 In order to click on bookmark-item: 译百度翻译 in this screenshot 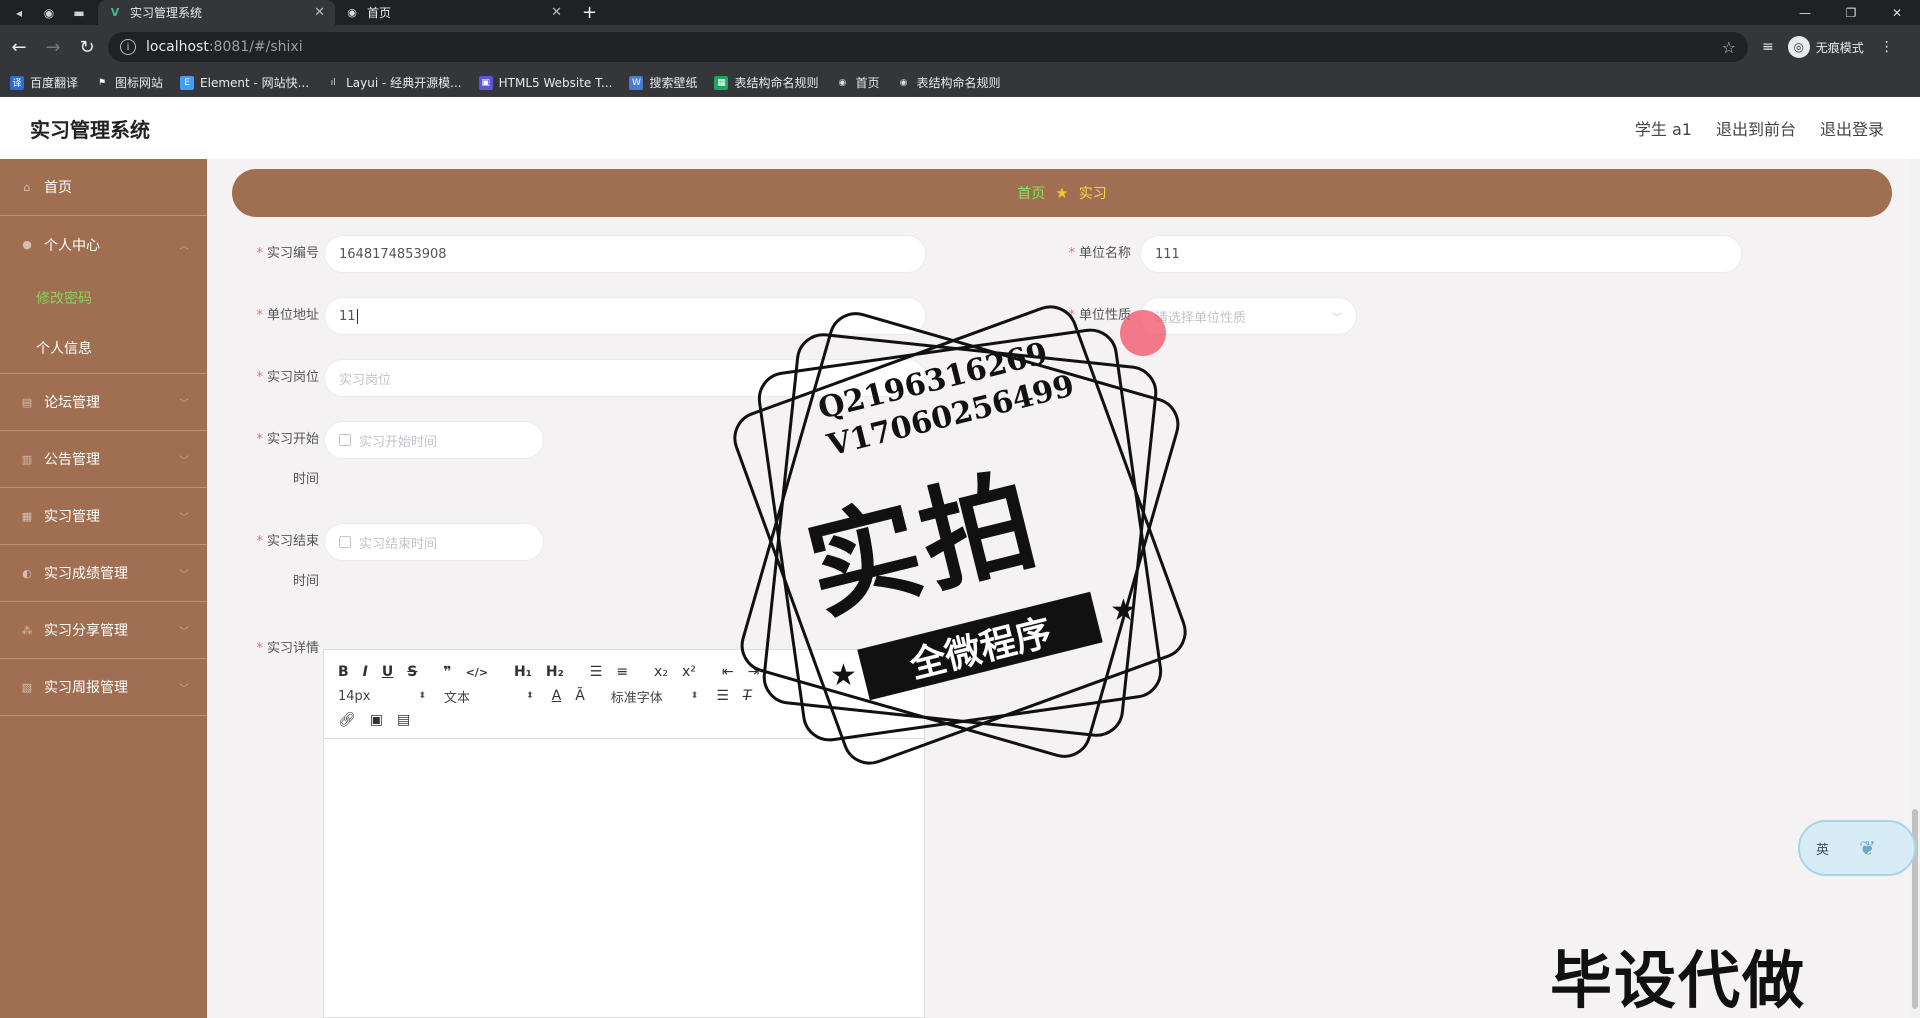, I will do `click(44, 82)`.